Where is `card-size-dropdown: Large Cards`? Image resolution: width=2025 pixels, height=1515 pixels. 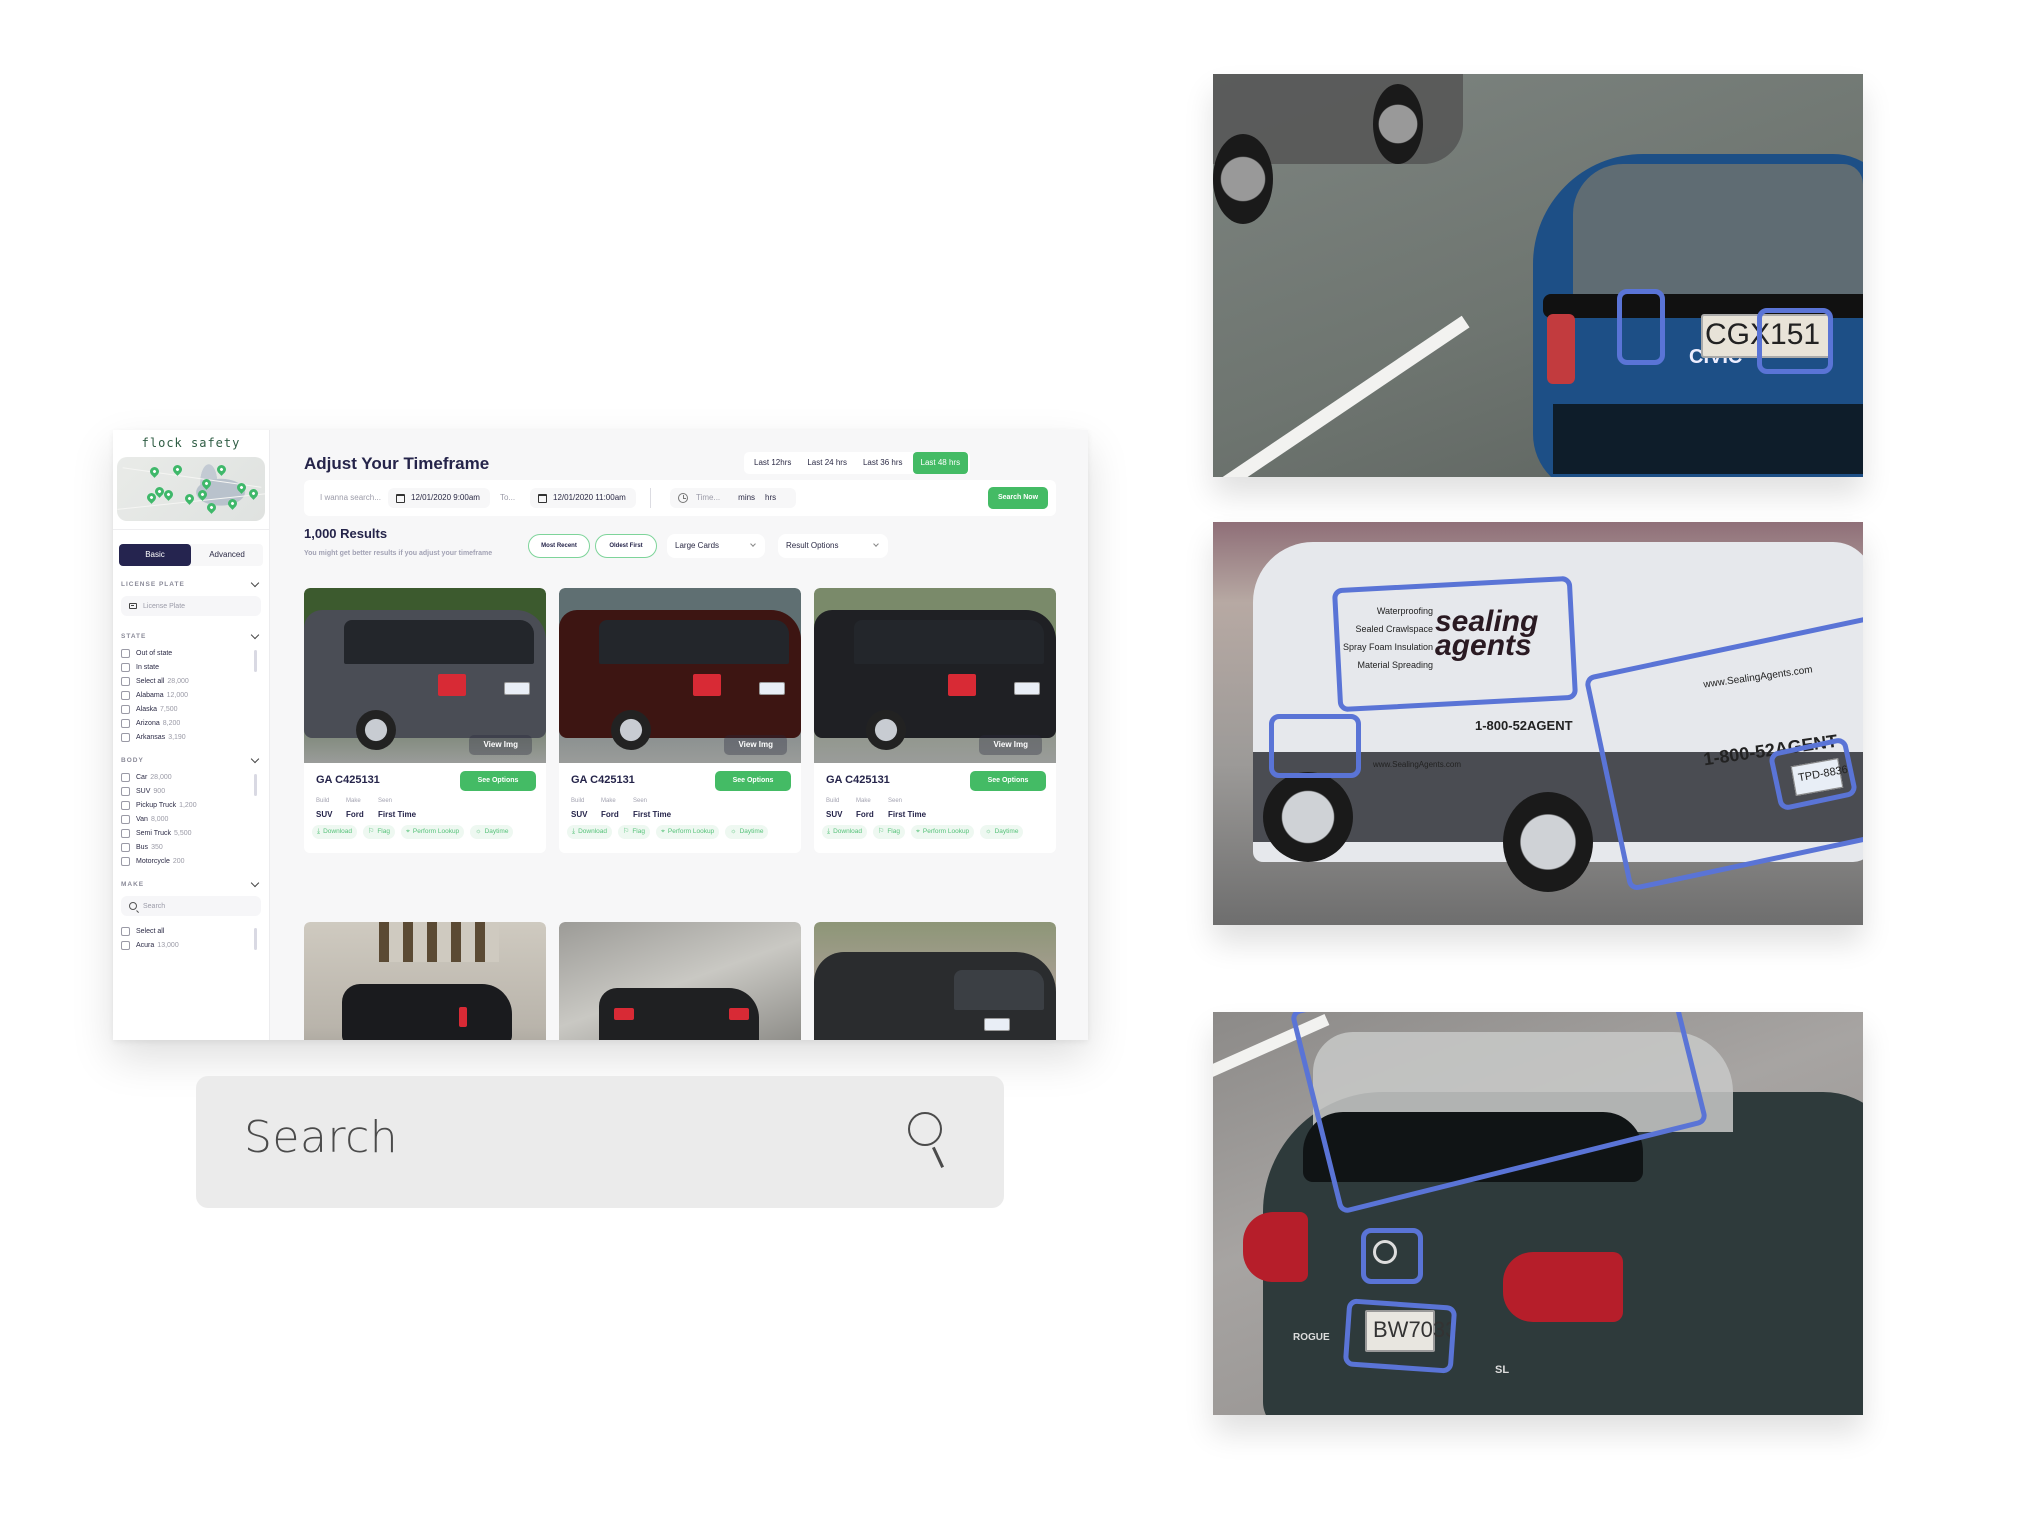
card-size-dropdown: Large Cards is located at coordinates (716, 546).